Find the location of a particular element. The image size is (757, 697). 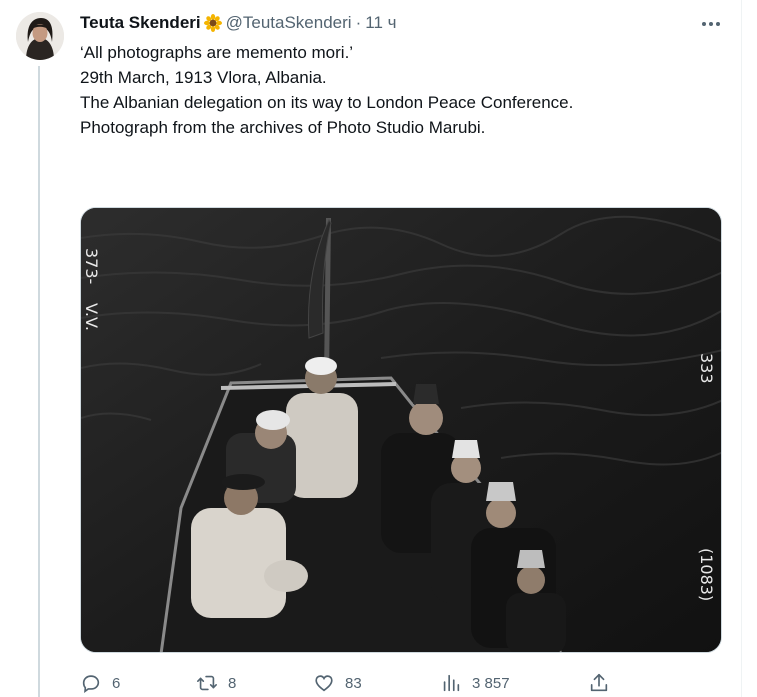

thread-line is located at coordinates (39, 381).